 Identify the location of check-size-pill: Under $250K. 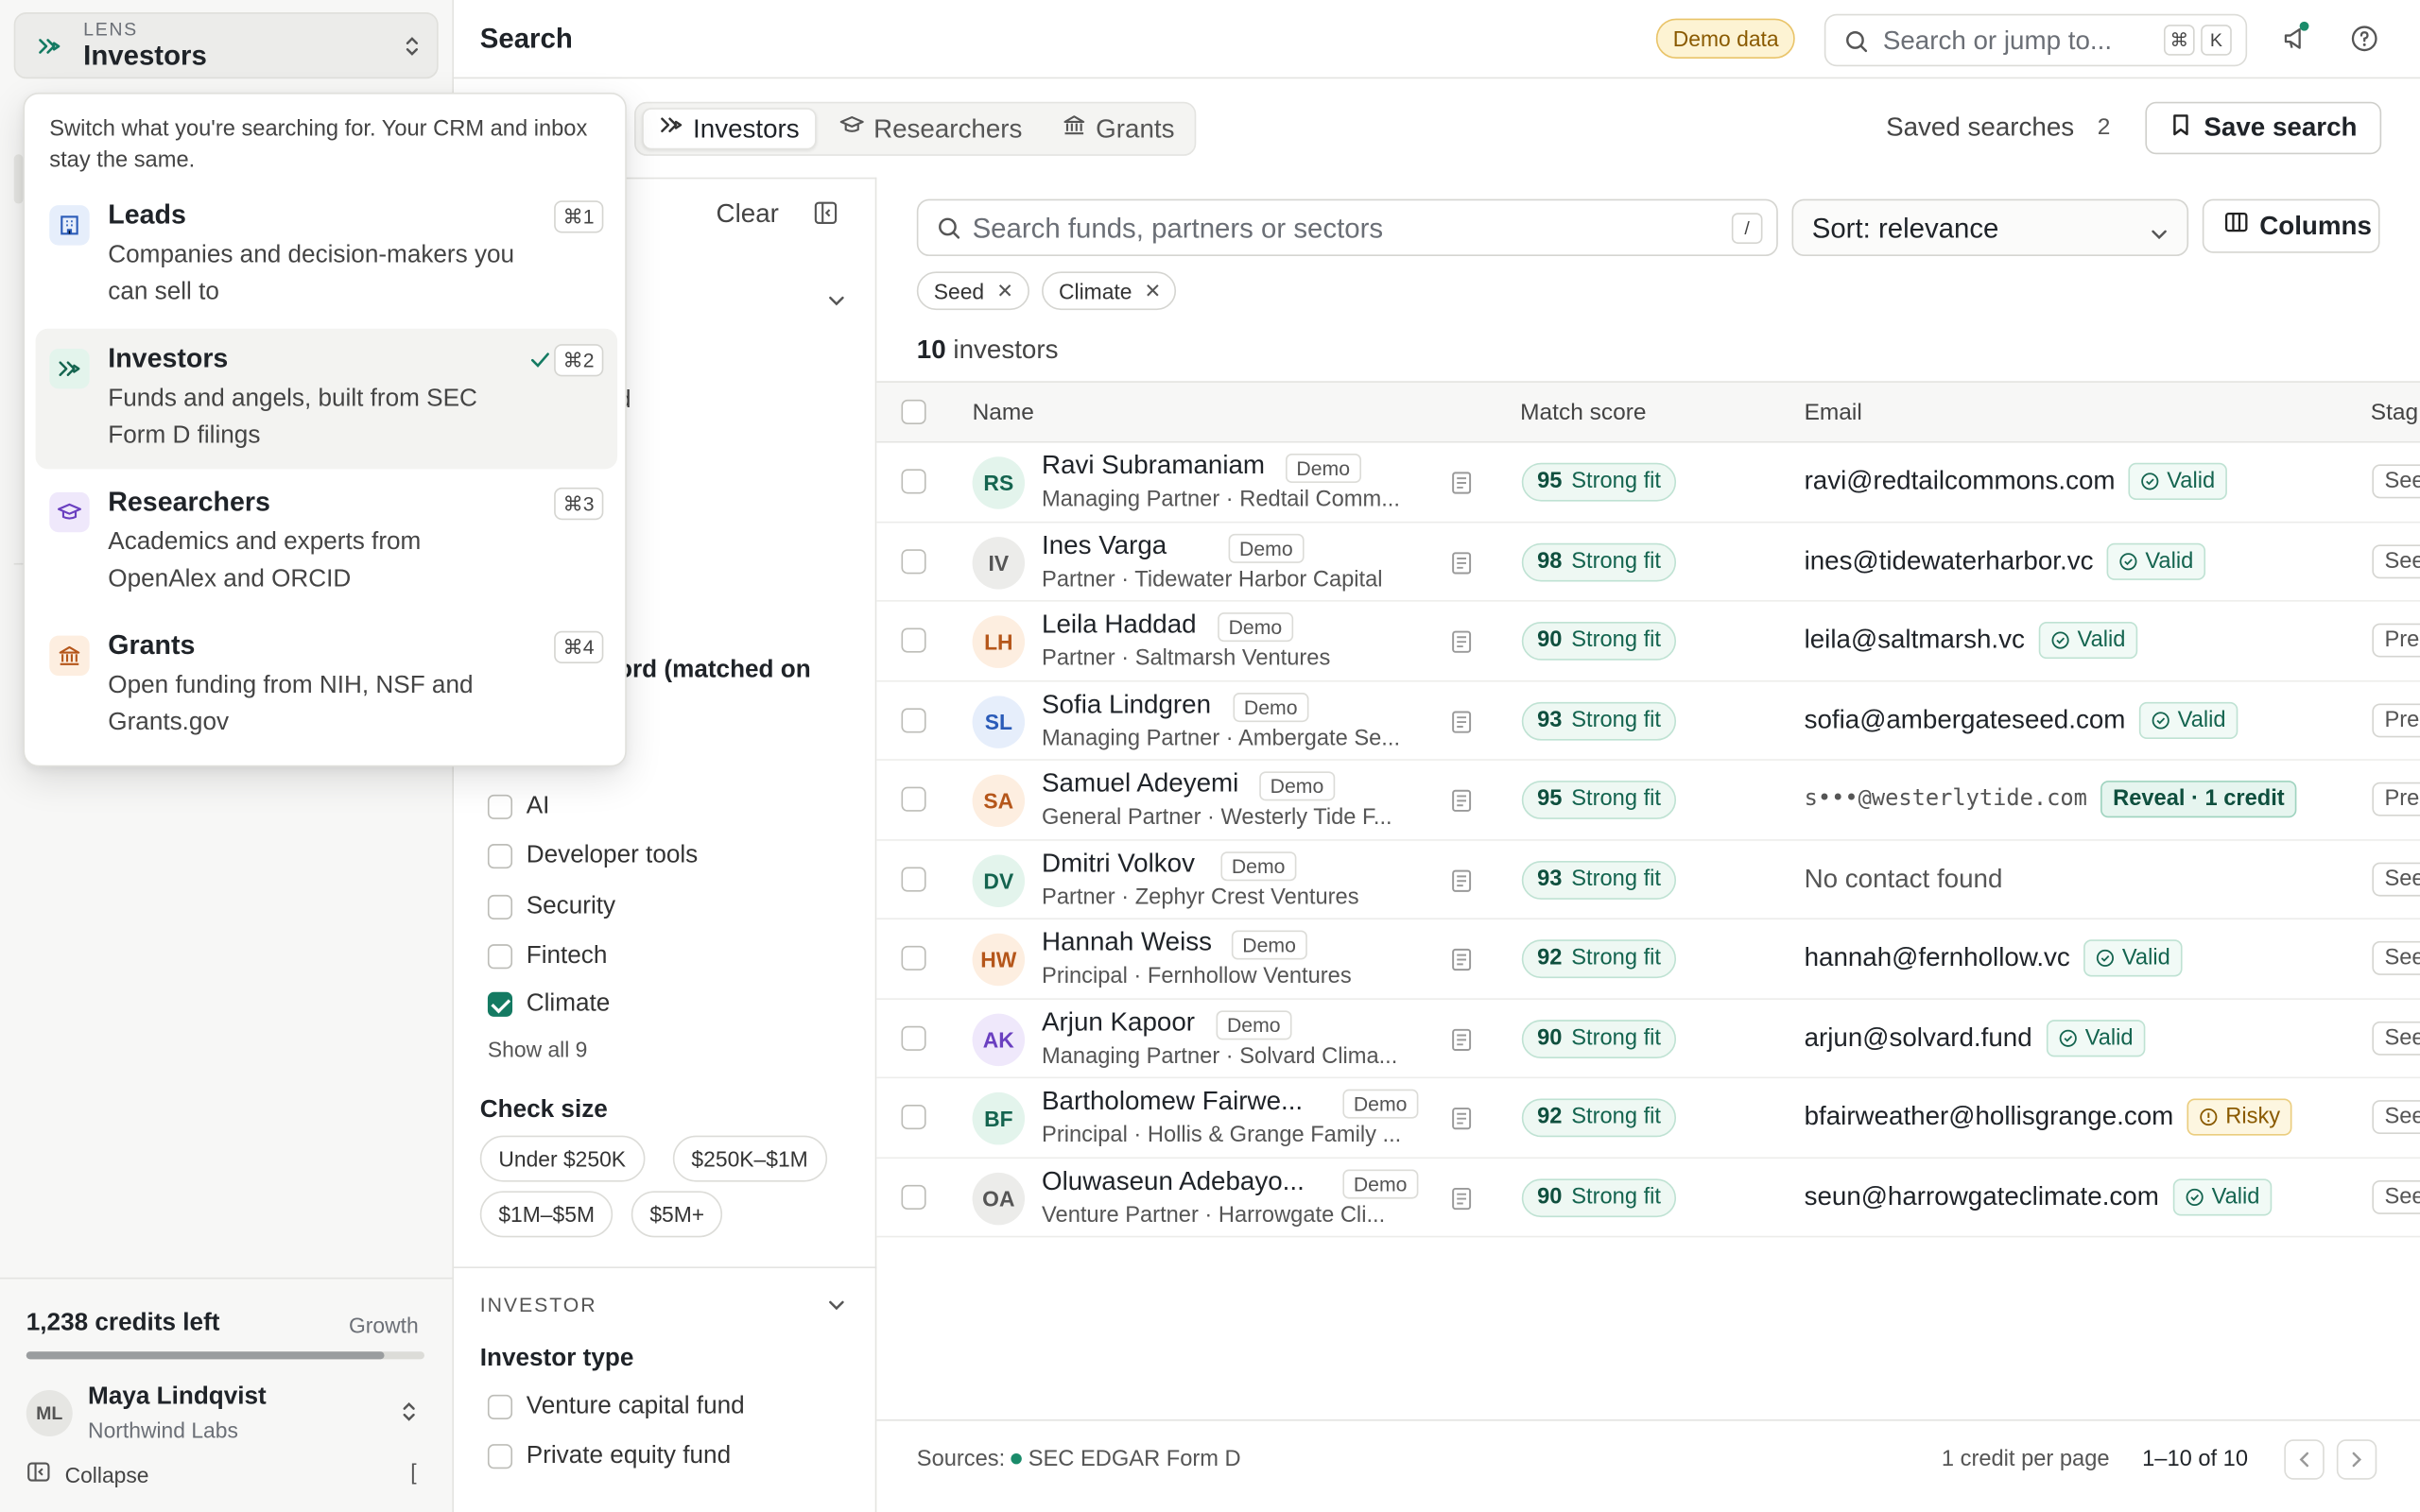
(562, 1158).